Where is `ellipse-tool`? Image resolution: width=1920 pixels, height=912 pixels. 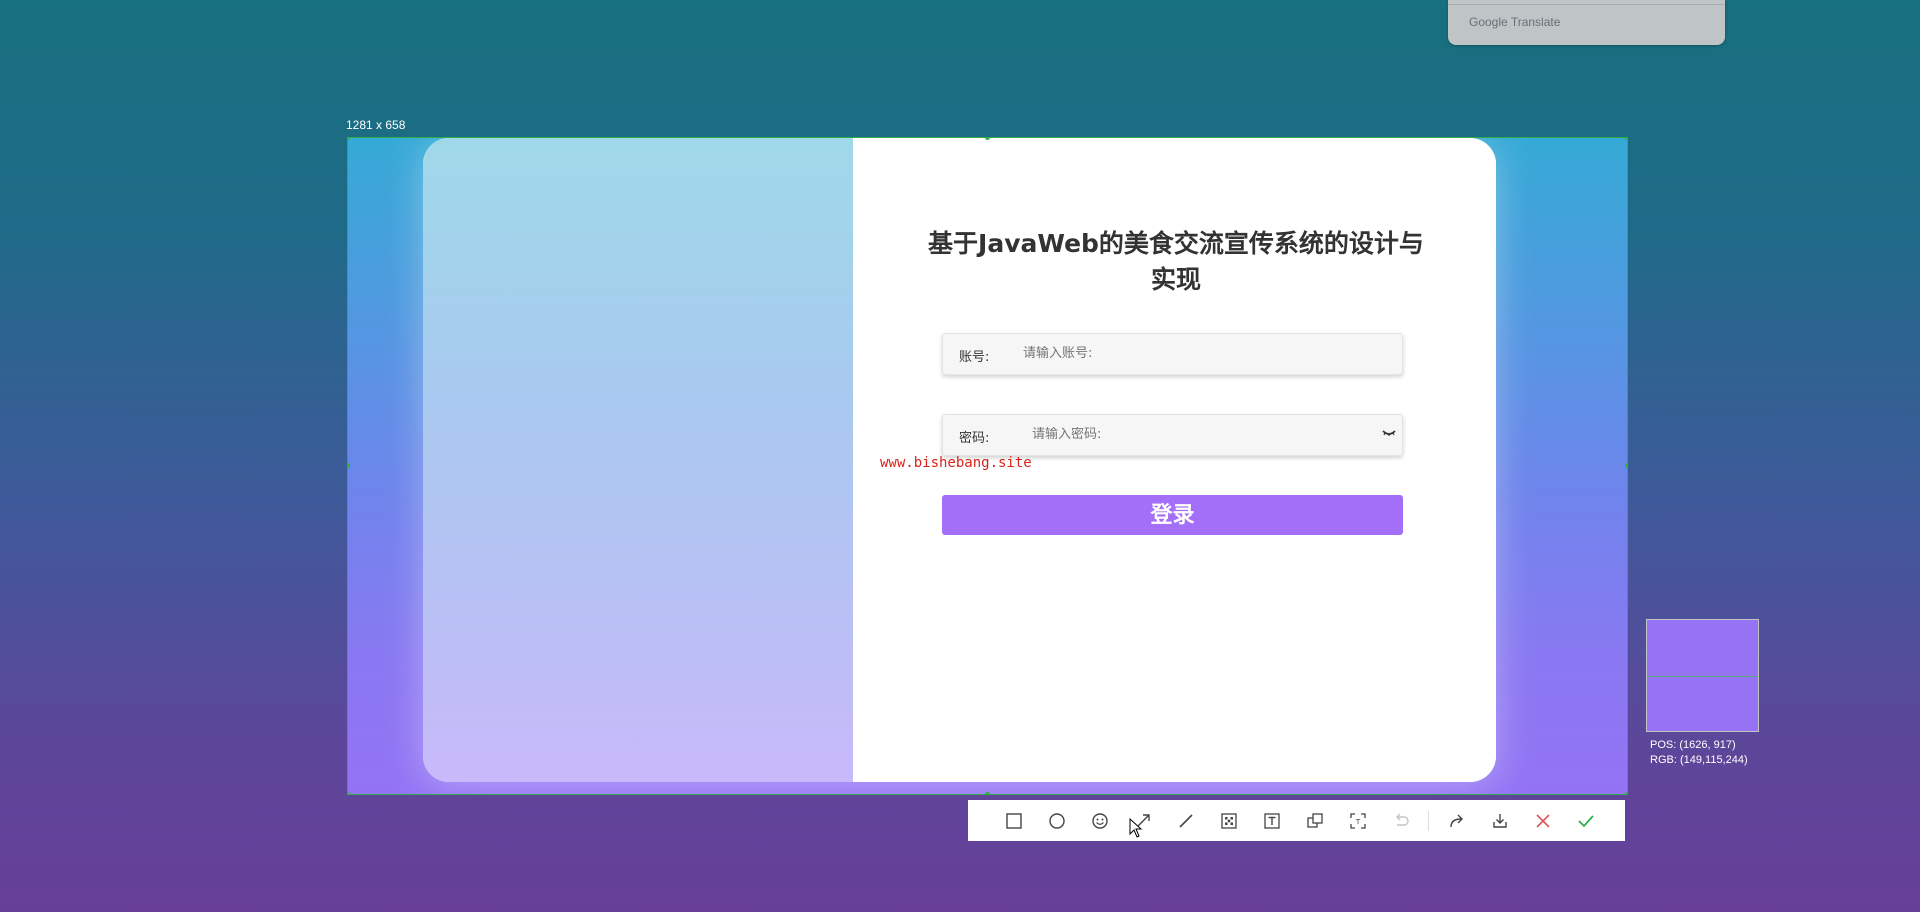 ellipse-tool is located at coordinates (1056, 820).